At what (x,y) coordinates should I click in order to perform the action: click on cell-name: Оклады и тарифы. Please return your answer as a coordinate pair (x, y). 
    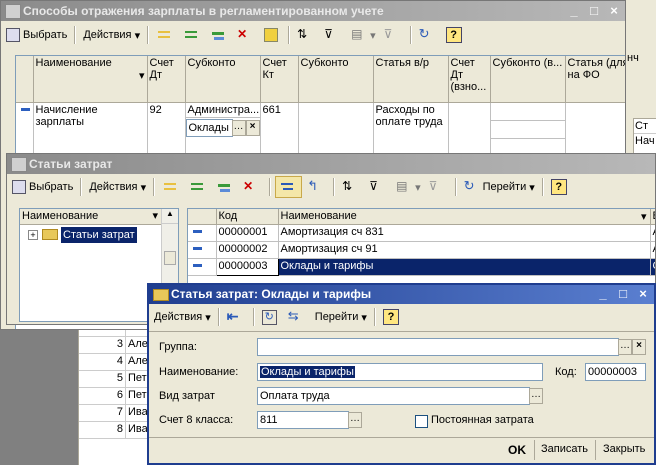
    Looking at the image, I should click on (464, 267).